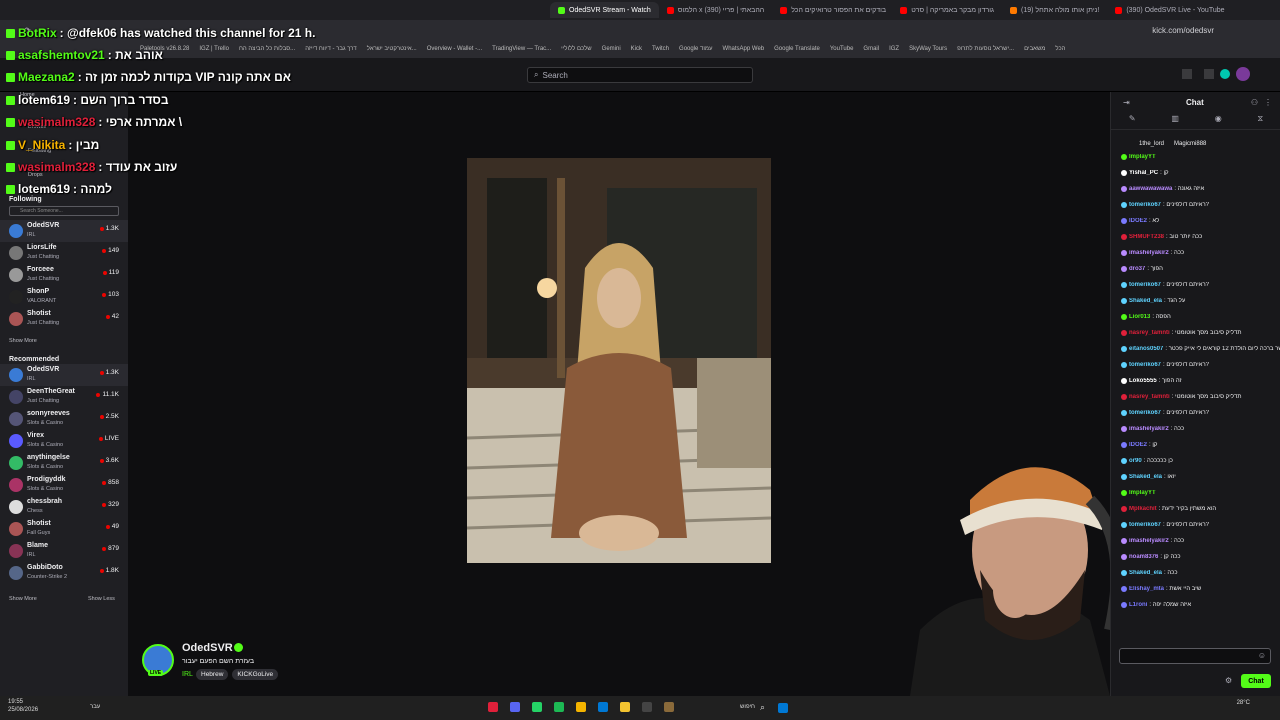 The height and width of the screenshot is (720, 1280). What do you see at coordinates (797, 49) in the screenshot?
I see `bookmark-item: Google Translate` at bounding box center [797, 49].